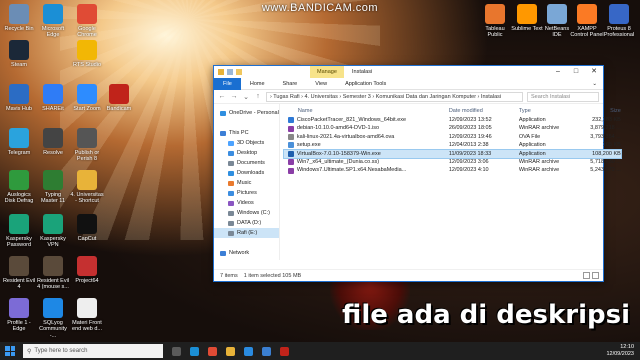 This screenshot has height=360, width=640. I want to click on desktop-icon: Project64, so click(87, 270).